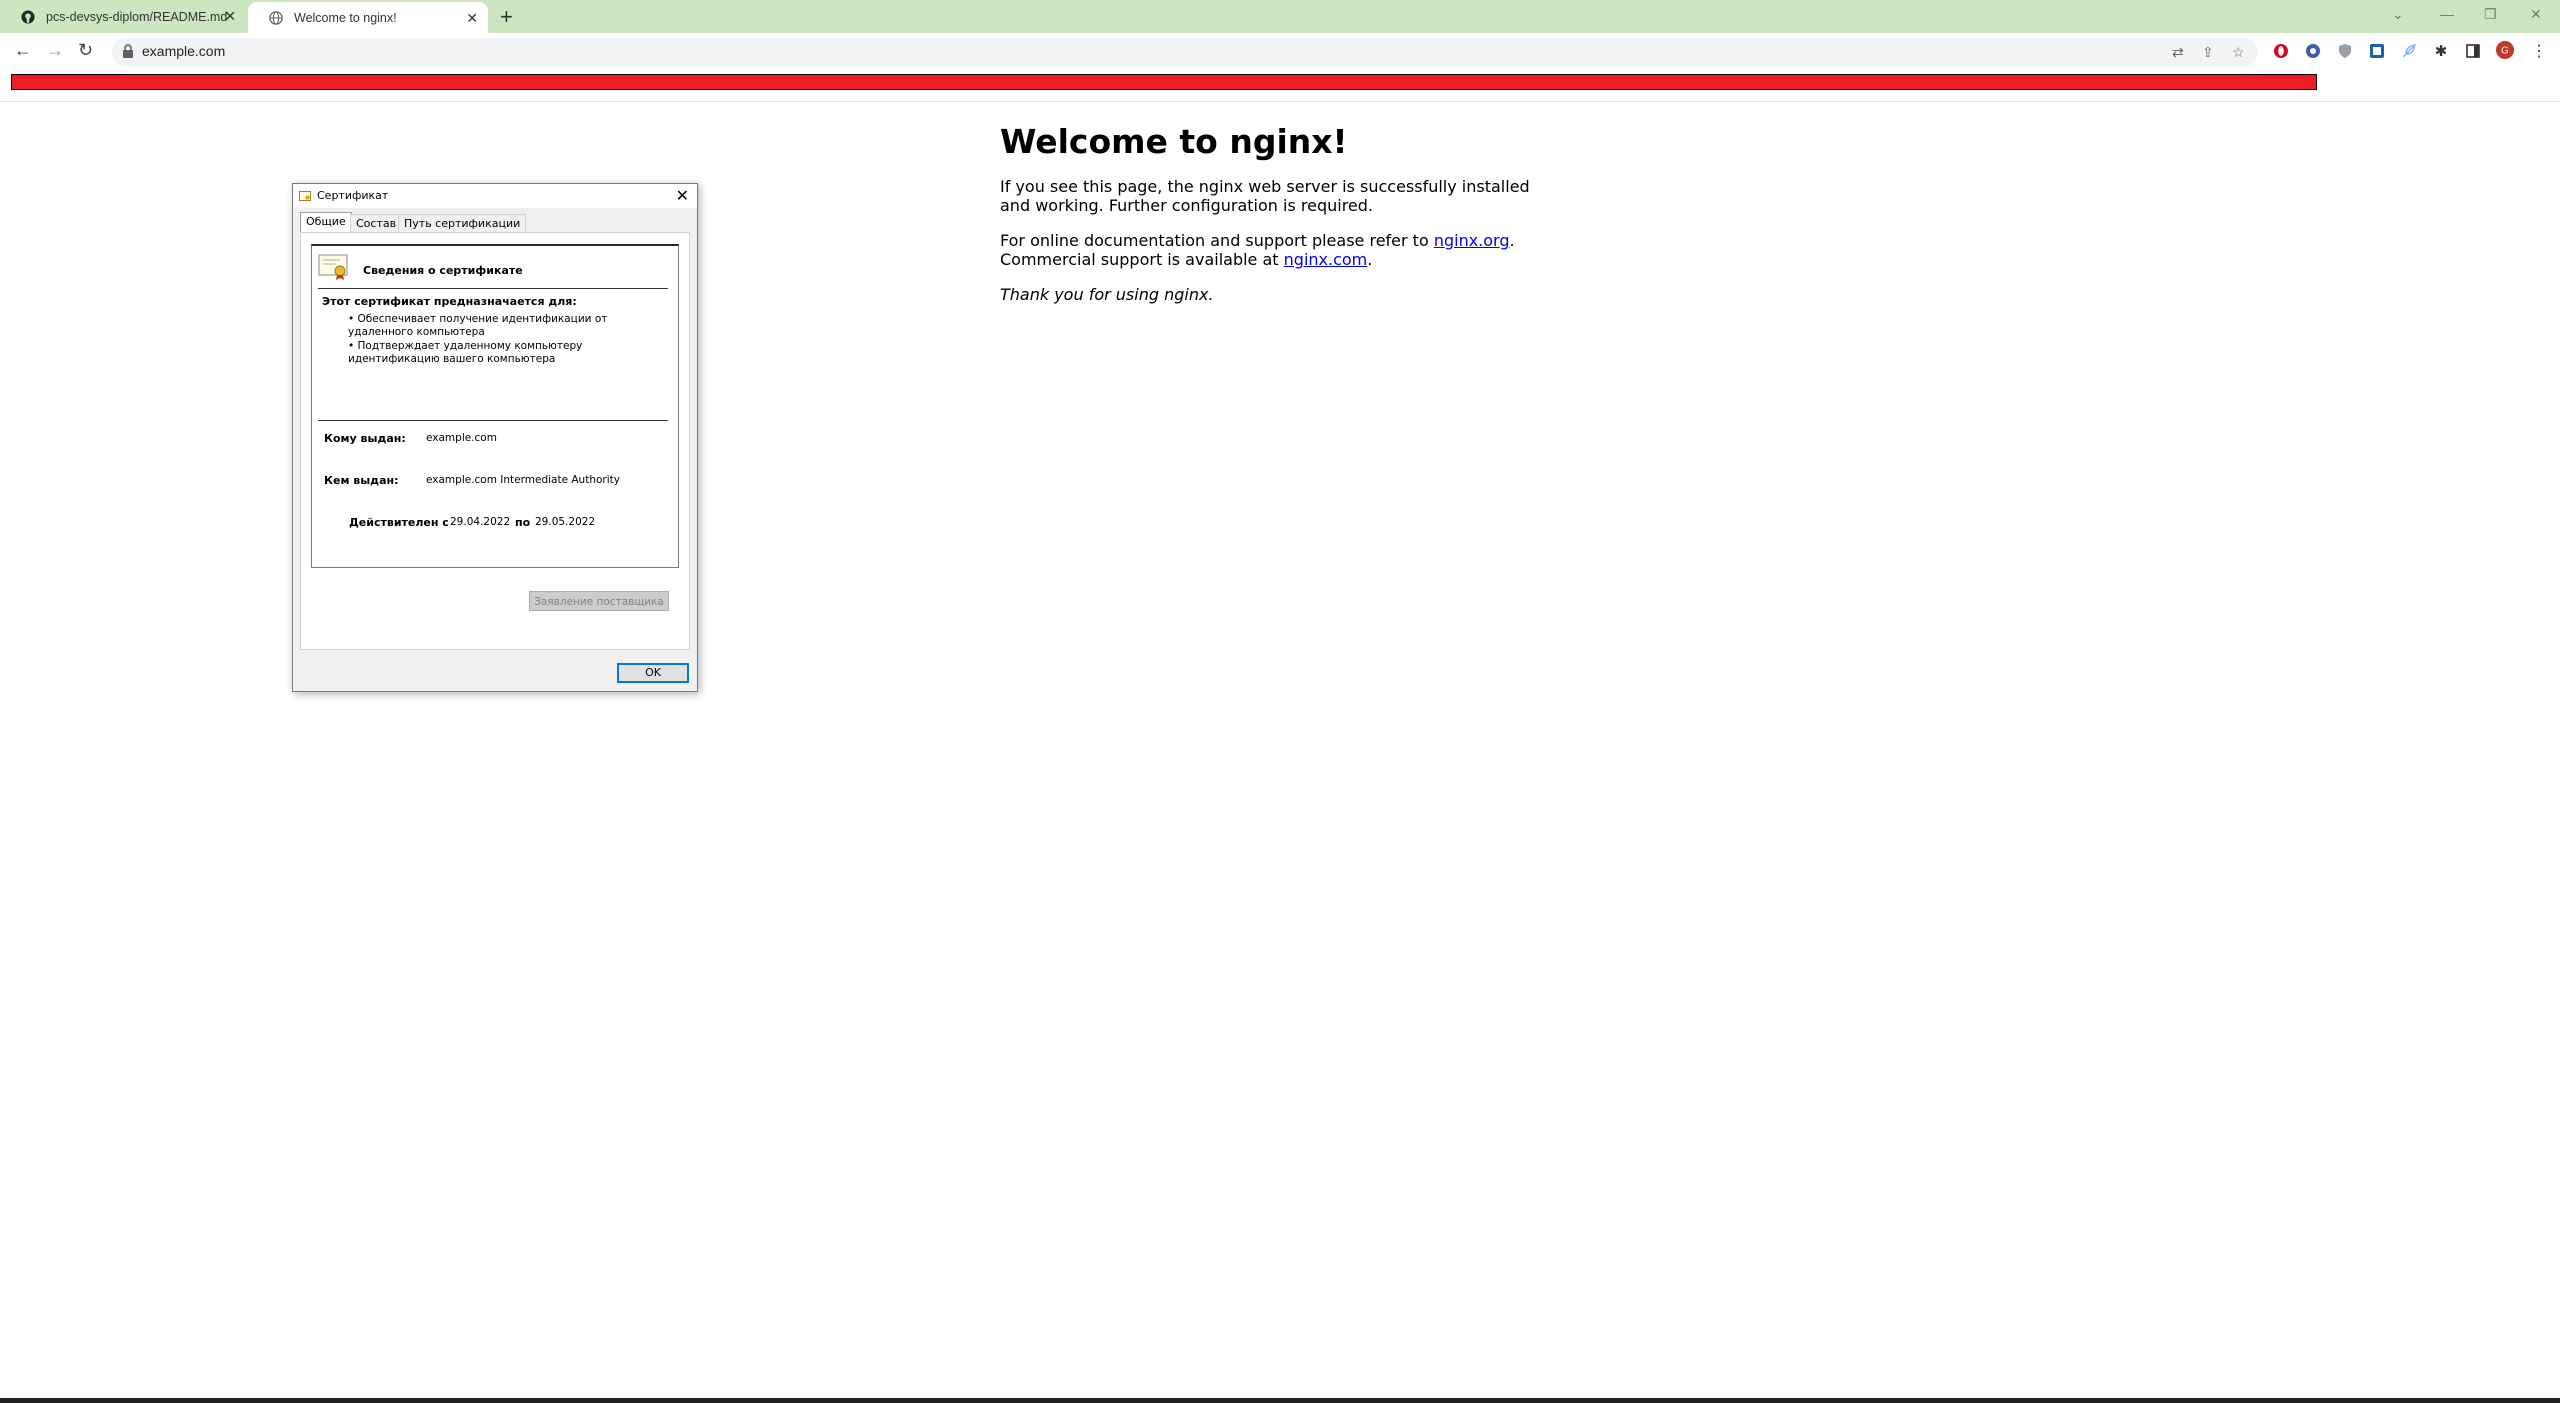 Image resolution: width=2560 pixels, height=1403 pixels. What do you see at coordinates (2473, 51) in the screenshot?
I see `side-panel-icon` at bounding box center [2473, 51].